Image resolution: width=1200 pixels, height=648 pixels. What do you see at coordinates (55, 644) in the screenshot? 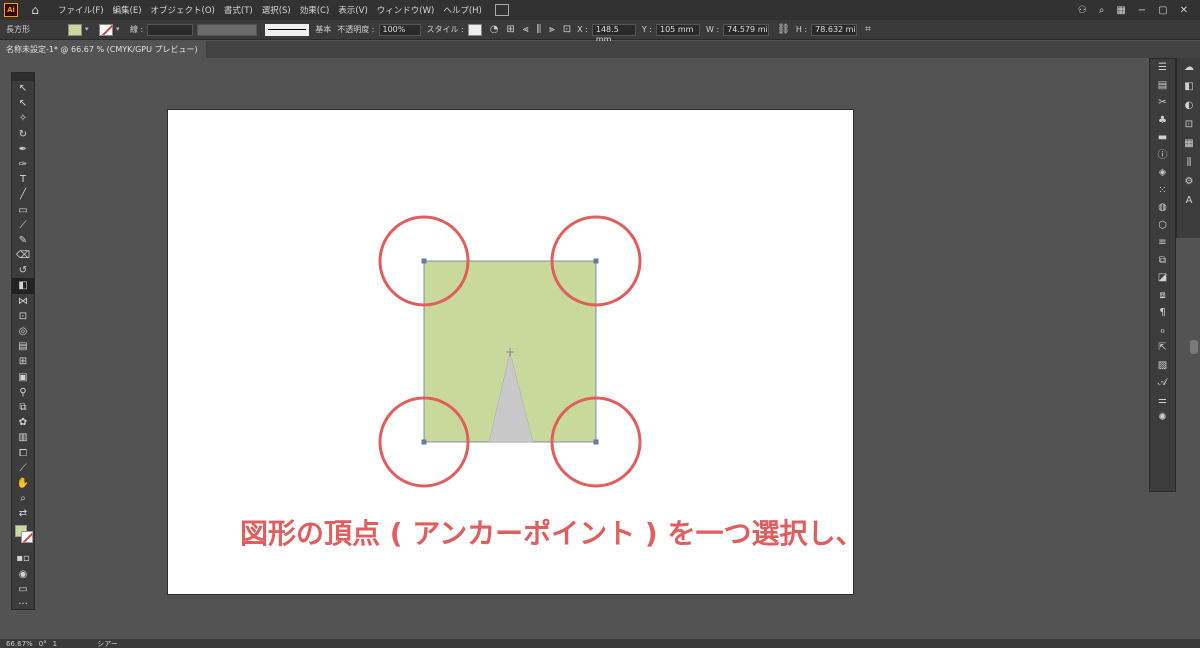
I see `artboard-number: 1` at bounding box center [55, 644].